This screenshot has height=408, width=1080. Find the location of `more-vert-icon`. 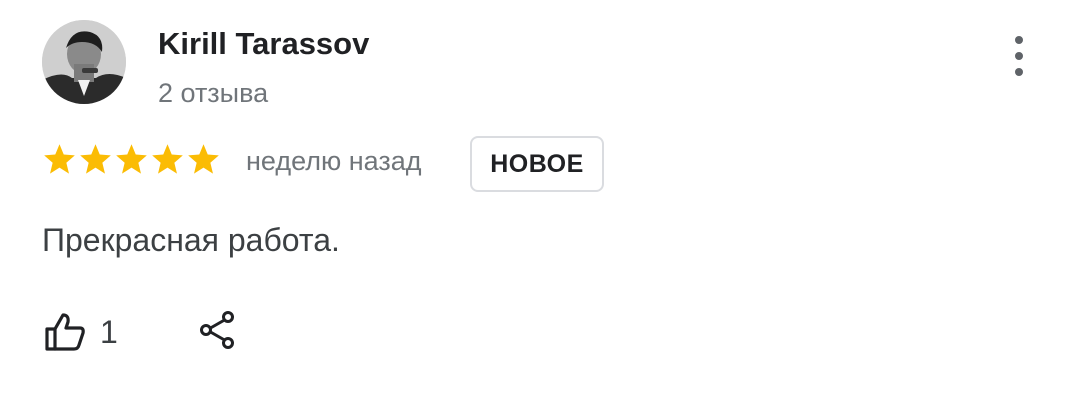

more-vert-icon is located at coordinates (1019, 40).